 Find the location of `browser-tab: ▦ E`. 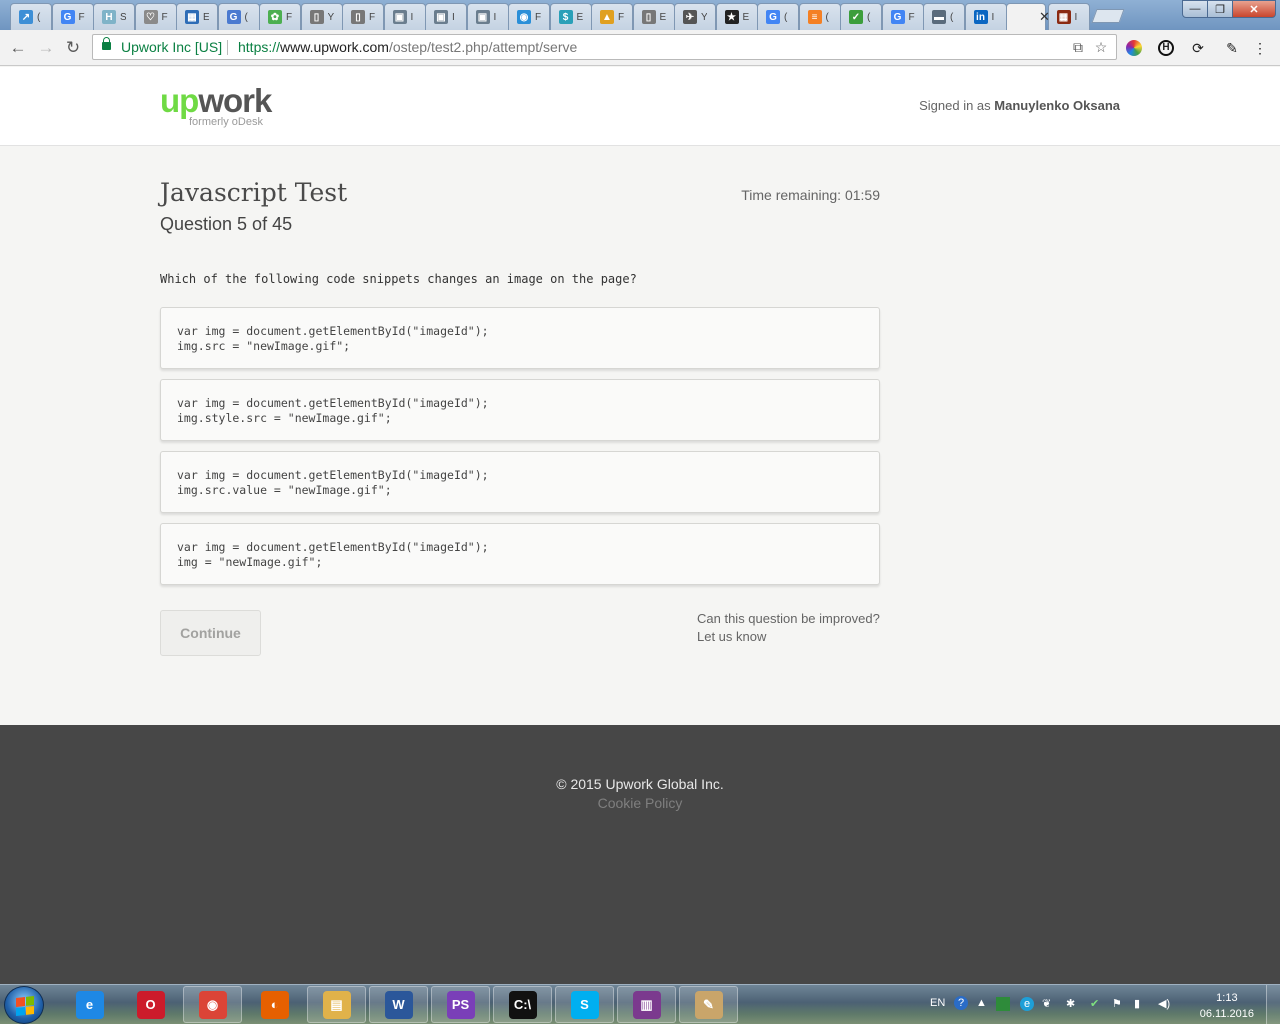

browser-tab: ▦ E is located at coordinates (197, 16).